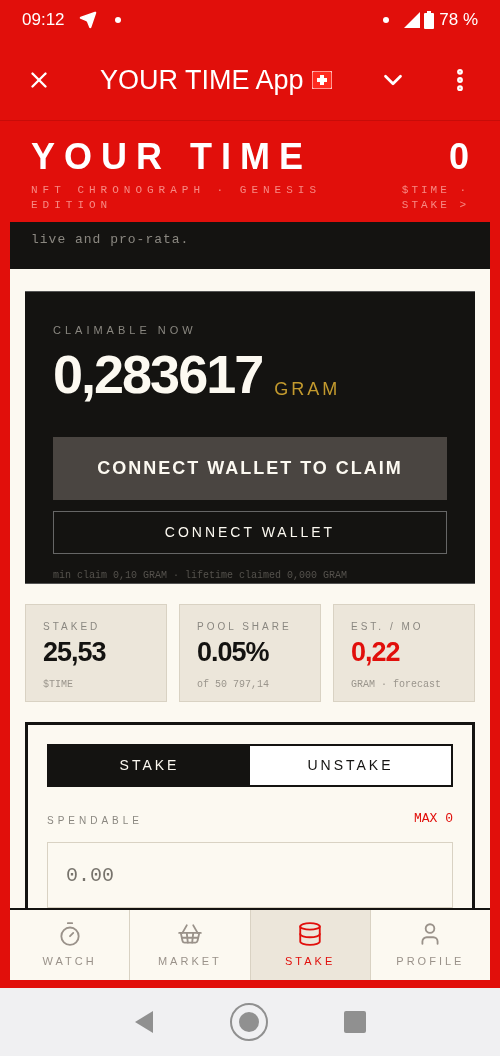  Describe the element at coordinates (149, 765) in the screenshot. I see `stake-tab: STAKE` at that location.